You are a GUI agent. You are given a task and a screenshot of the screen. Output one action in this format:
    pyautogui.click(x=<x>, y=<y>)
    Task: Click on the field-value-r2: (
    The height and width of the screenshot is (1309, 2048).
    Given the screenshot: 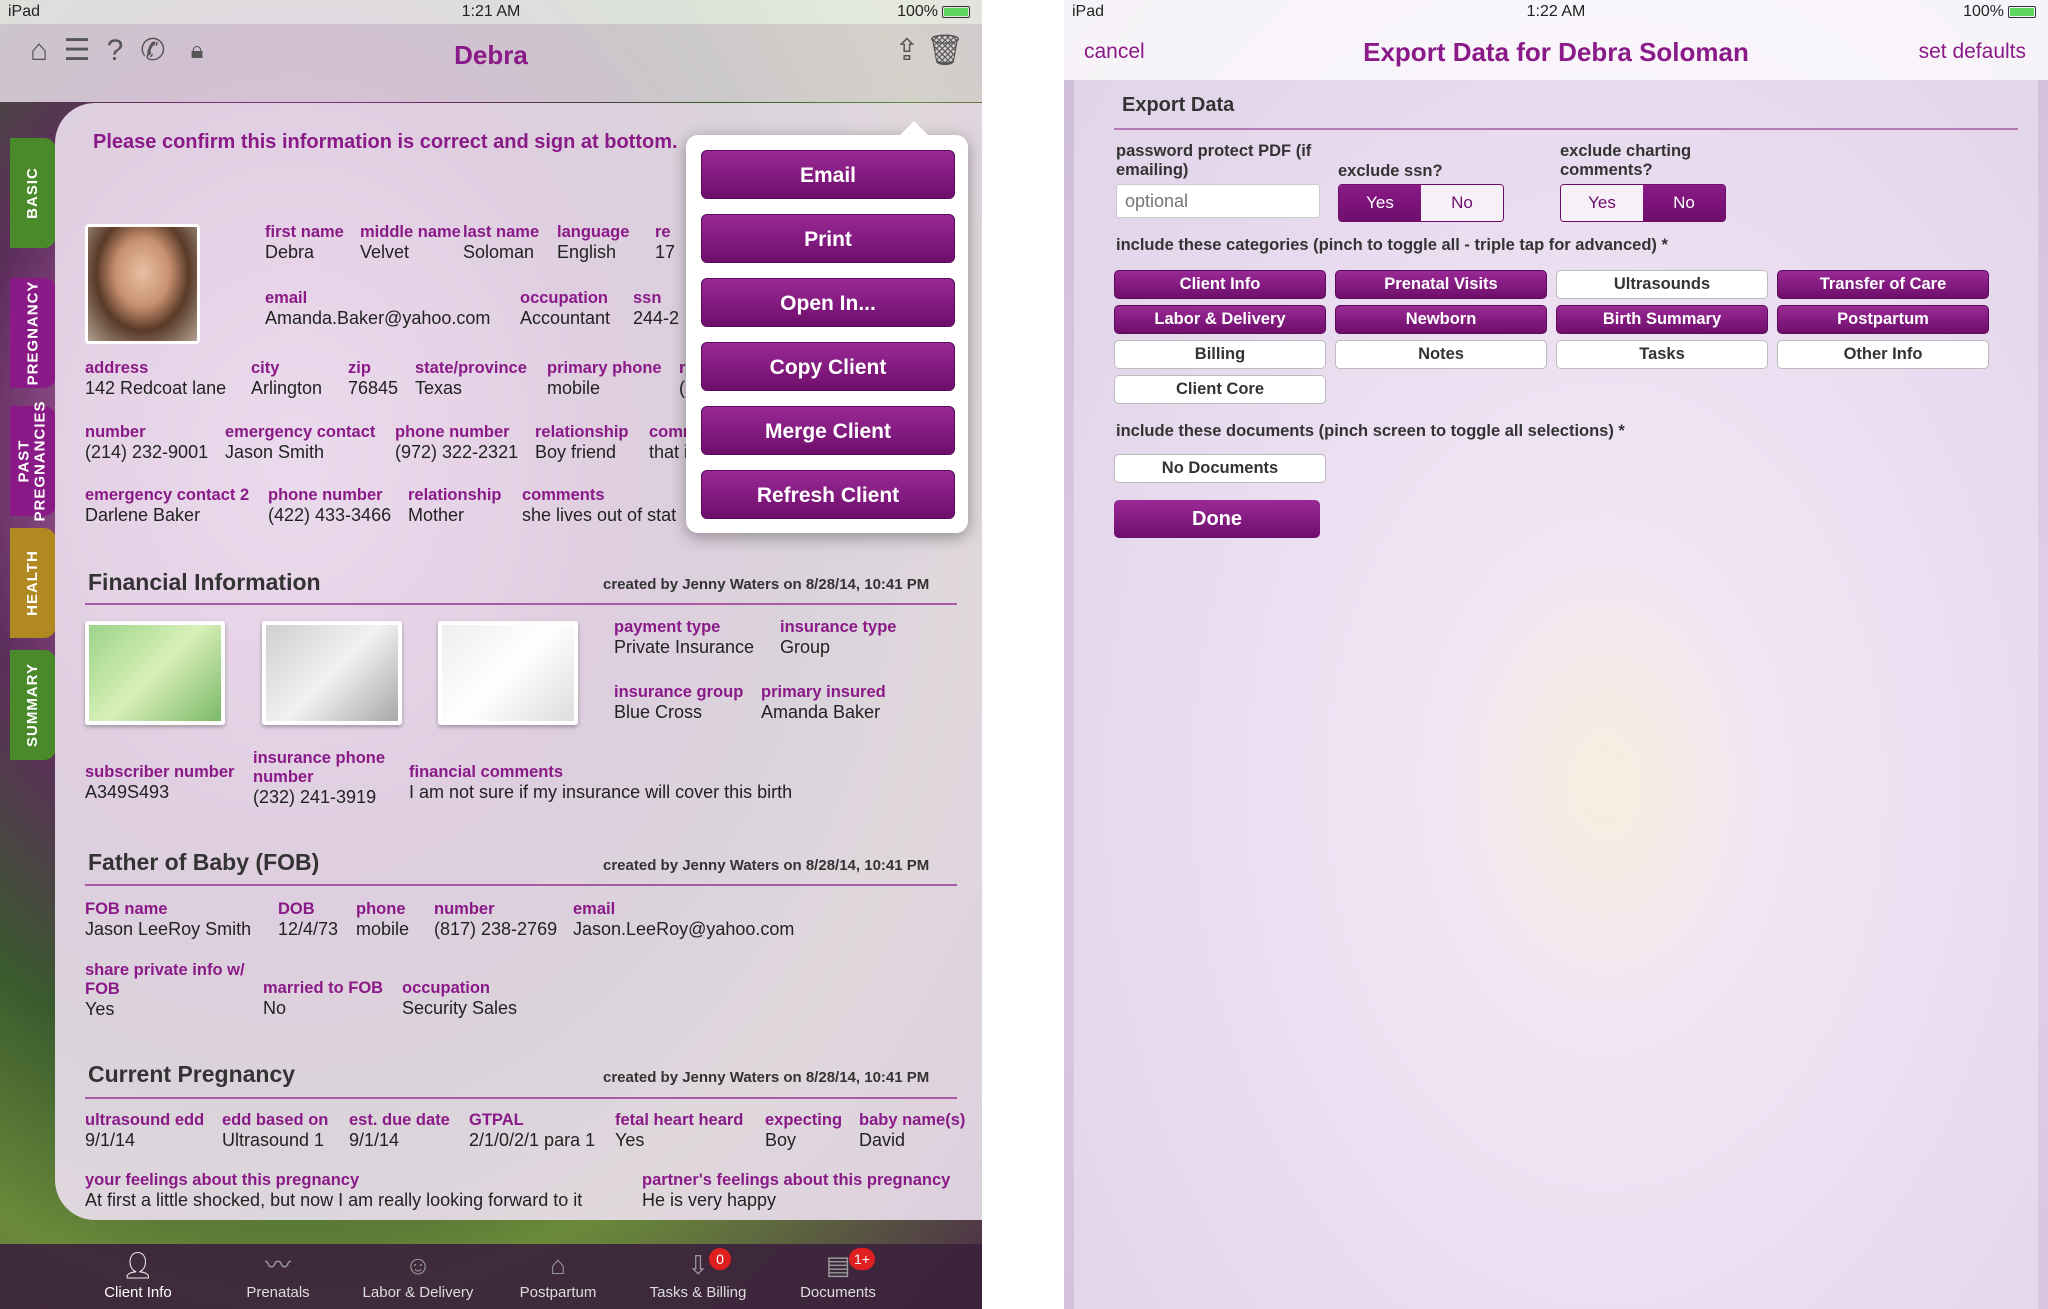 What is the action you would take?
    pyautogui.click(x=682, y=388)
    